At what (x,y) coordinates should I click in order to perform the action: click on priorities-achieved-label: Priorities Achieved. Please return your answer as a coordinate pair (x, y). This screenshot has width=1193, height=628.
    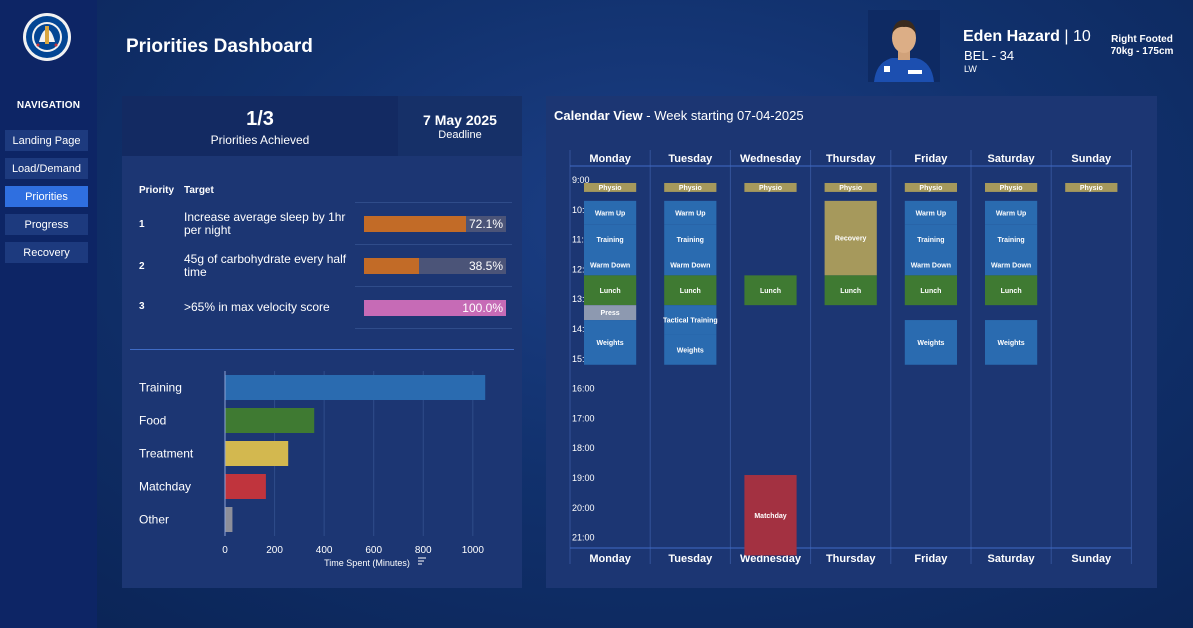
    Looking at the image, I should click on (260, 140).